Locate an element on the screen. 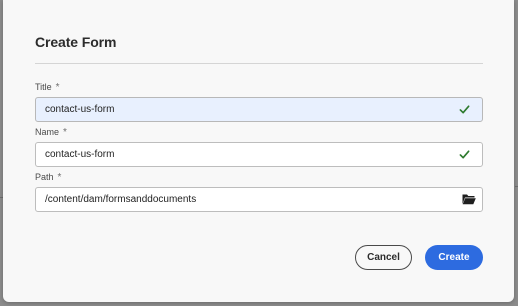 The height and width of the screenshot is (306, 518). title-label-text: Title is located at coordinates (43, 87).